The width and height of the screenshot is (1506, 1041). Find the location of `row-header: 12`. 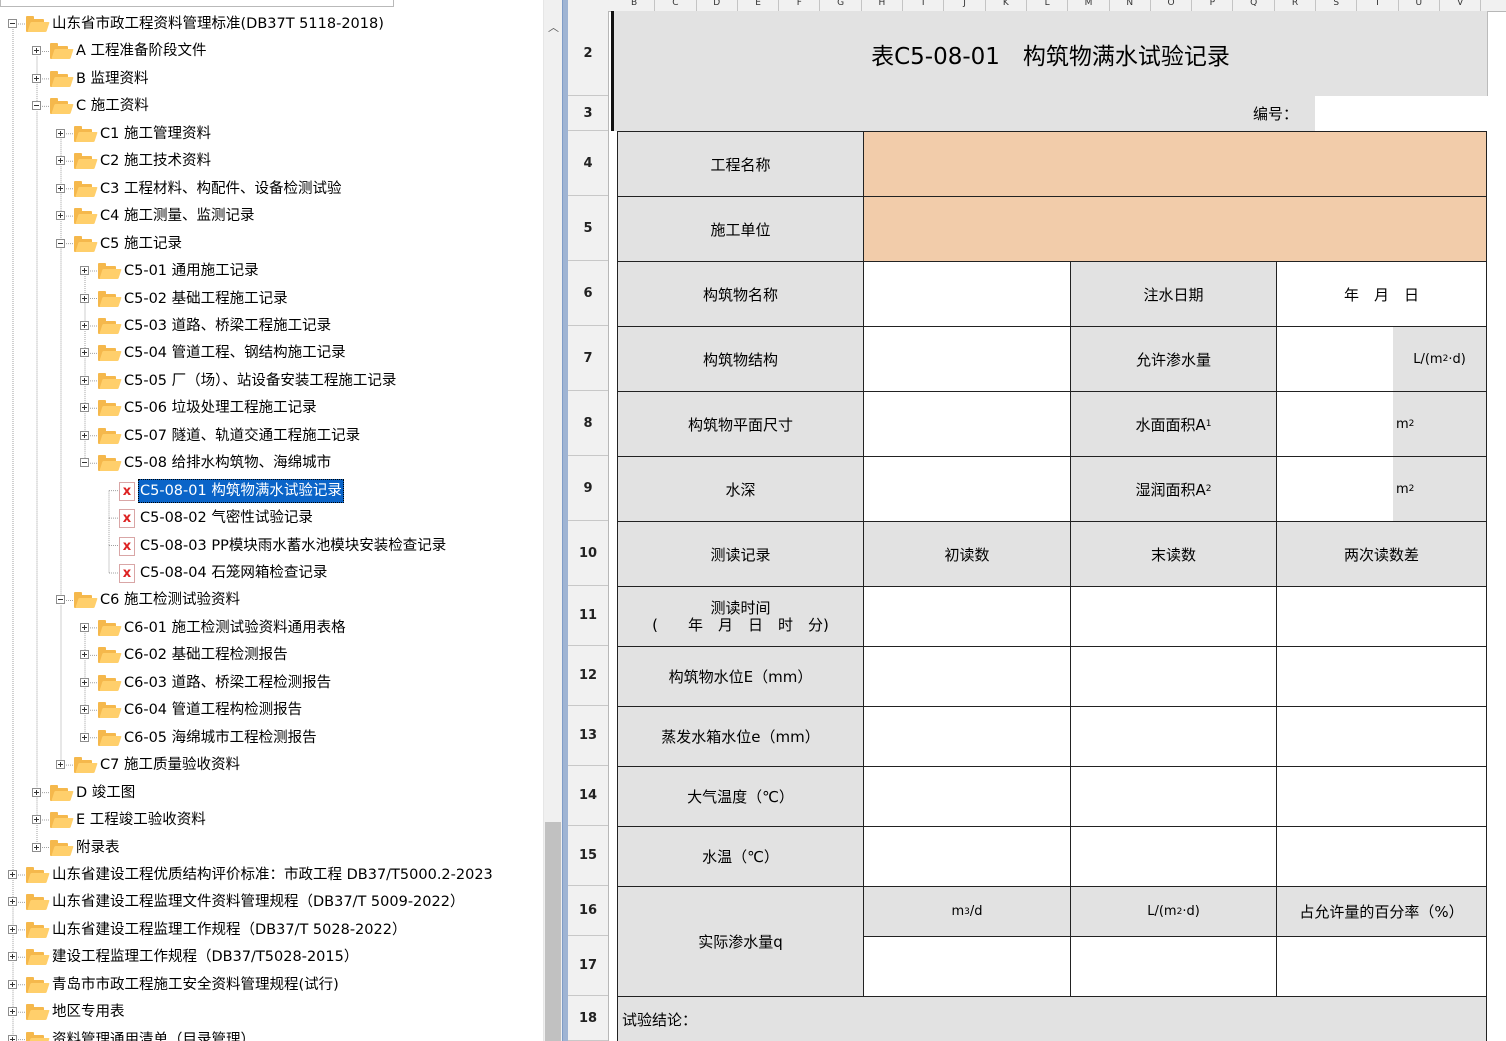

row-header: 12 is located at coordinates (588, 676).